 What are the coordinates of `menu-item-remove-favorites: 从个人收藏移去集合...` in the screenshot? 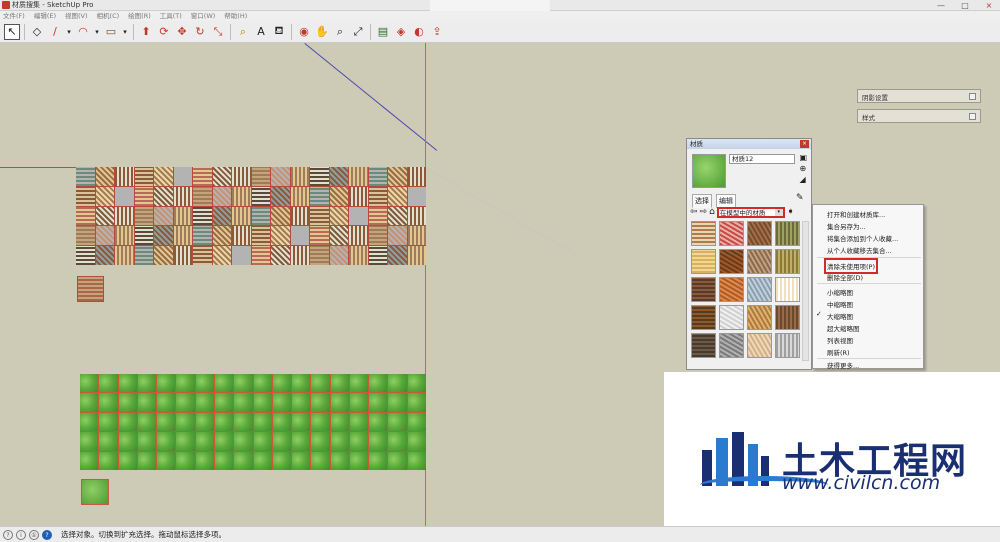 It's located at (859, 250).